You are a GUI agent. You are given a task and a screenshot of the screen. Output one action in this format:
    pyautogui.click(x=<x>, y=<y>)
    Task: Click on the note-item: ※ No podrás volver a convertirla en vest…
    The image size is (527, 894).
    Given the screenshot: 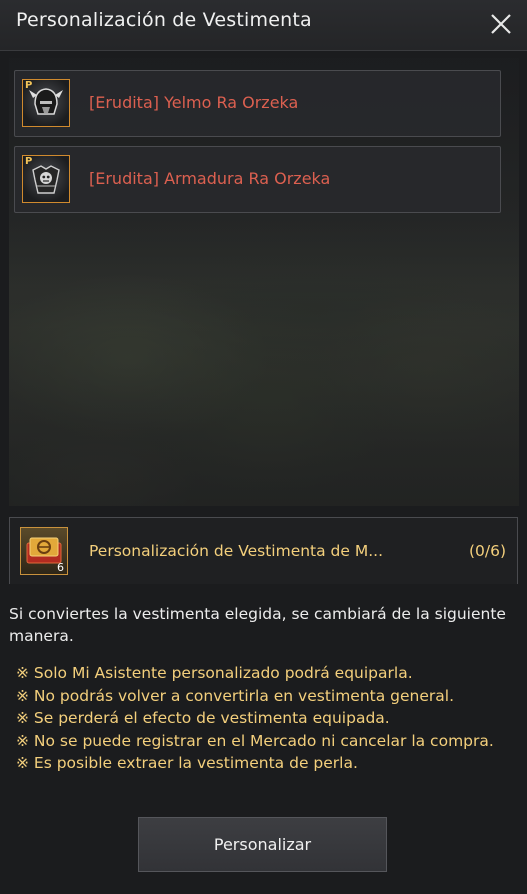 What is the action you would take?
    pyautogui.click(x=235, y=695)
    